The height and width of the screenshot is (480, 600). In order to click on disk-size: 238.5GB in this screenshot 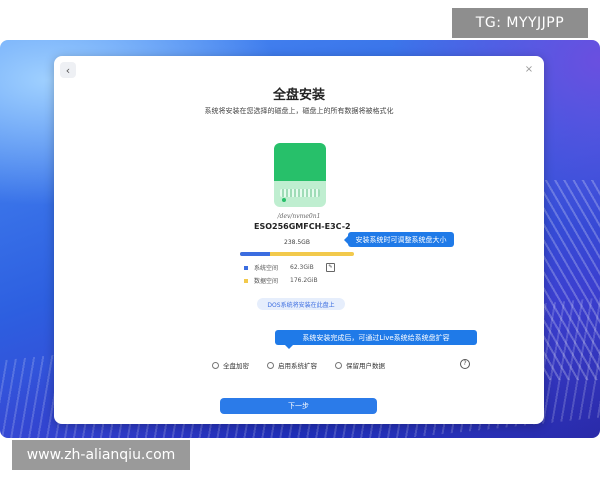, I will do `click(297, 242)`.